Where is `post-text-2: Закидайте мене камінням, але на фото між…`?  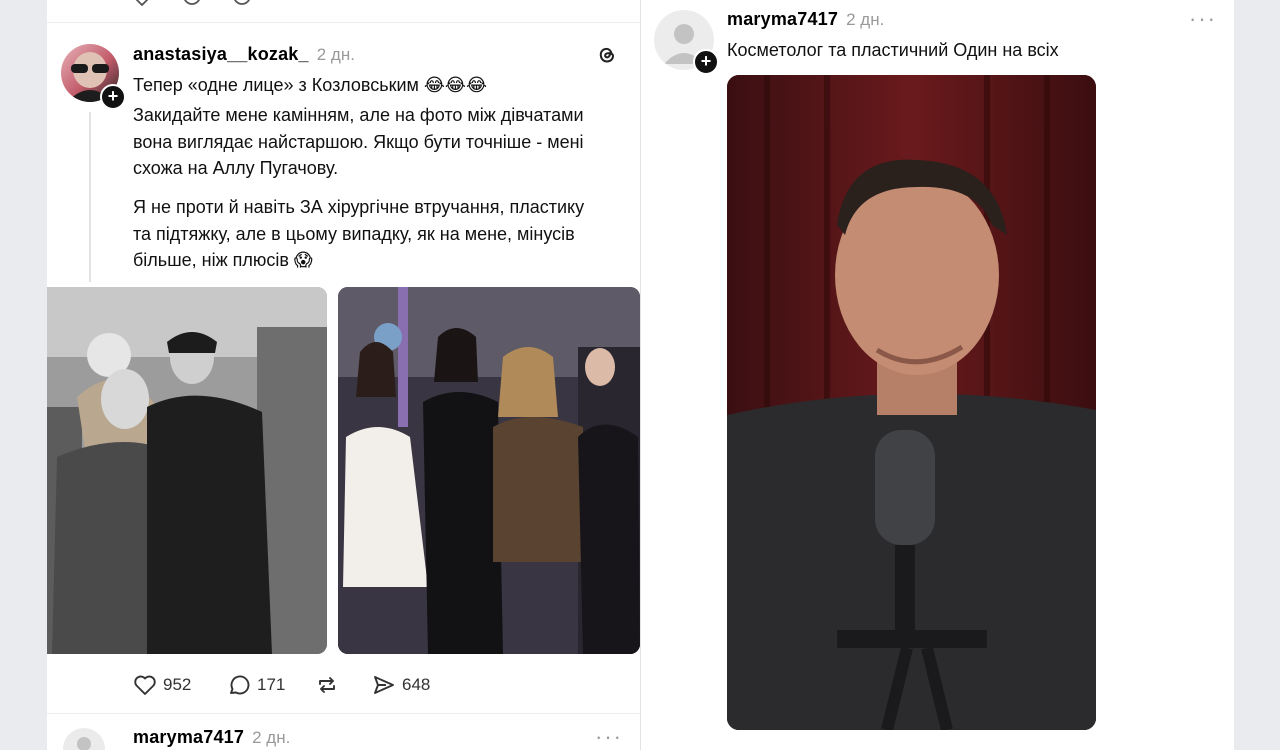 post-text-2: Закидайте мене камінням, але на фото між… is located at coordinates (358, 141).